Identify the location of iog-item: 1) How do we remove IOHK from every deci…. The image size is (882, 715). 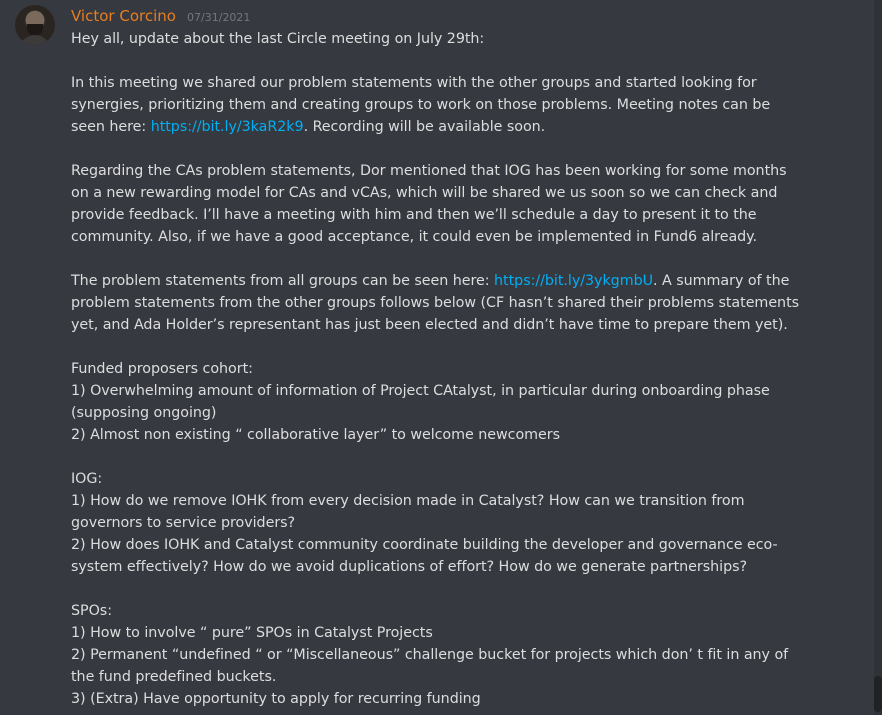
(408, 512).